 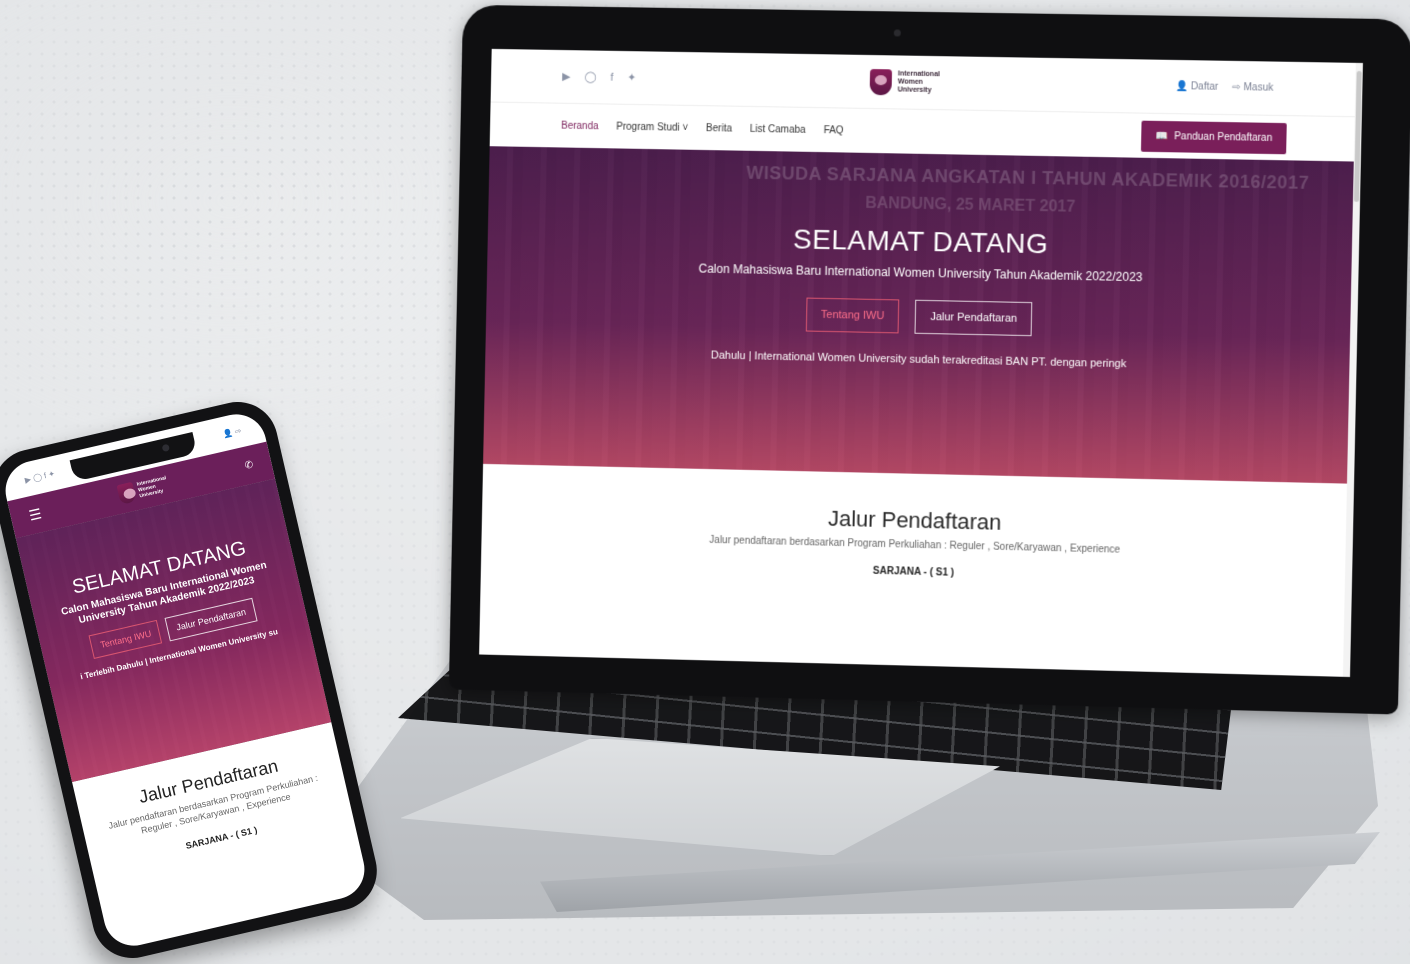 What do you see at coordinates (599, 77) in the screenshot?
I see `social-links: ▶ ◯ f ✦` at bounding box center [599, 77].